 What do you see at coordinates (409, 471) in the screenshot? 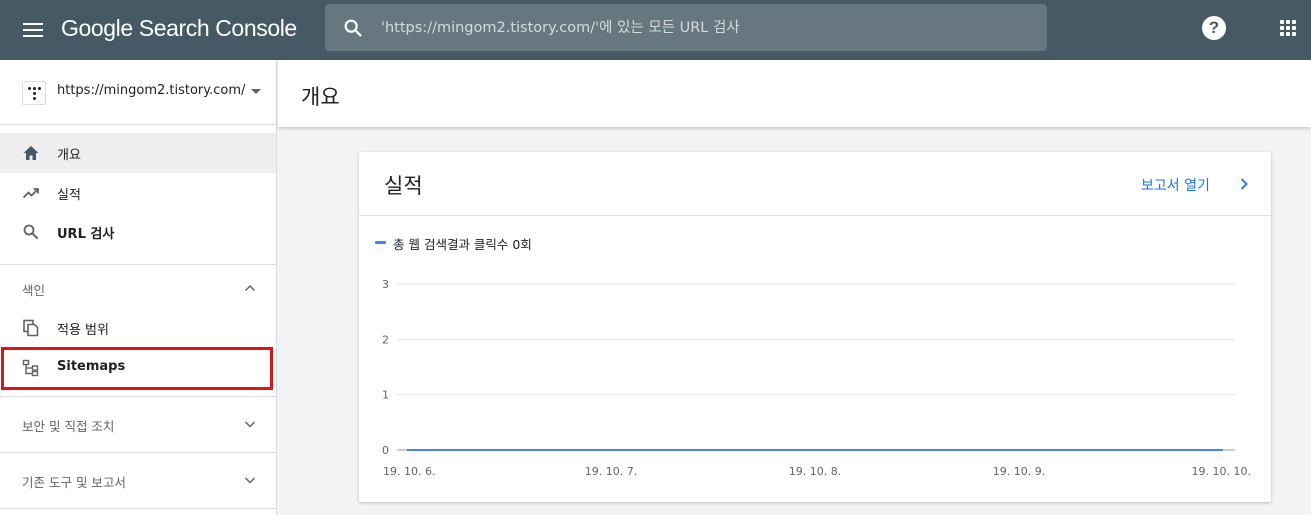
I see `x-tick-label: 19. 10. 6.` at bounding box center [409, 471].